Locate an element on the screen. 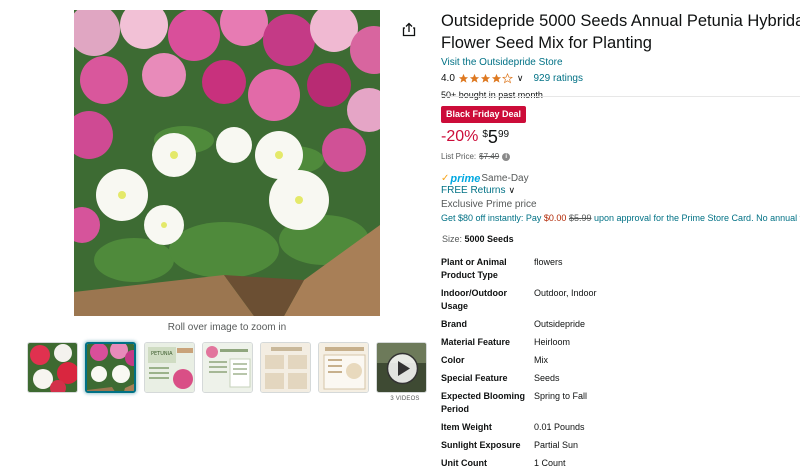 This screenshot has height=468, width=800. table-row: Sunlight Exposure Partial Sun is located at coordinates (620, 448).